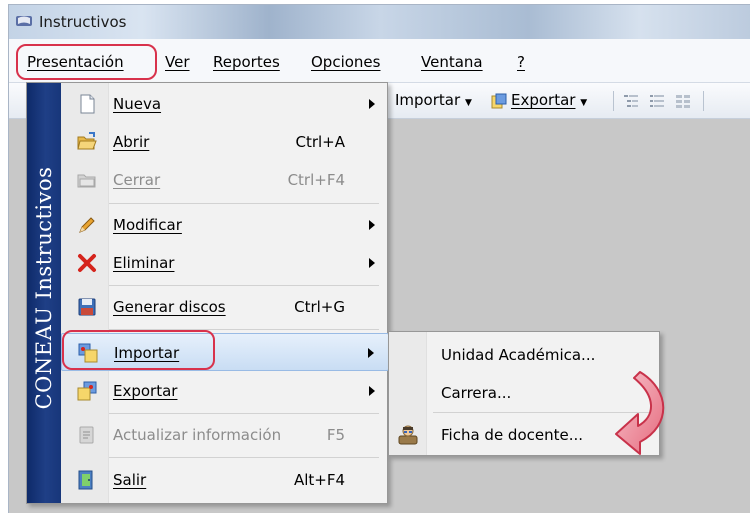 This screenshot has height=513, width=750. What do you see at coordinates (24, 21) in the screenshot?
I see `app-icon` at bounding box center [24, 21].